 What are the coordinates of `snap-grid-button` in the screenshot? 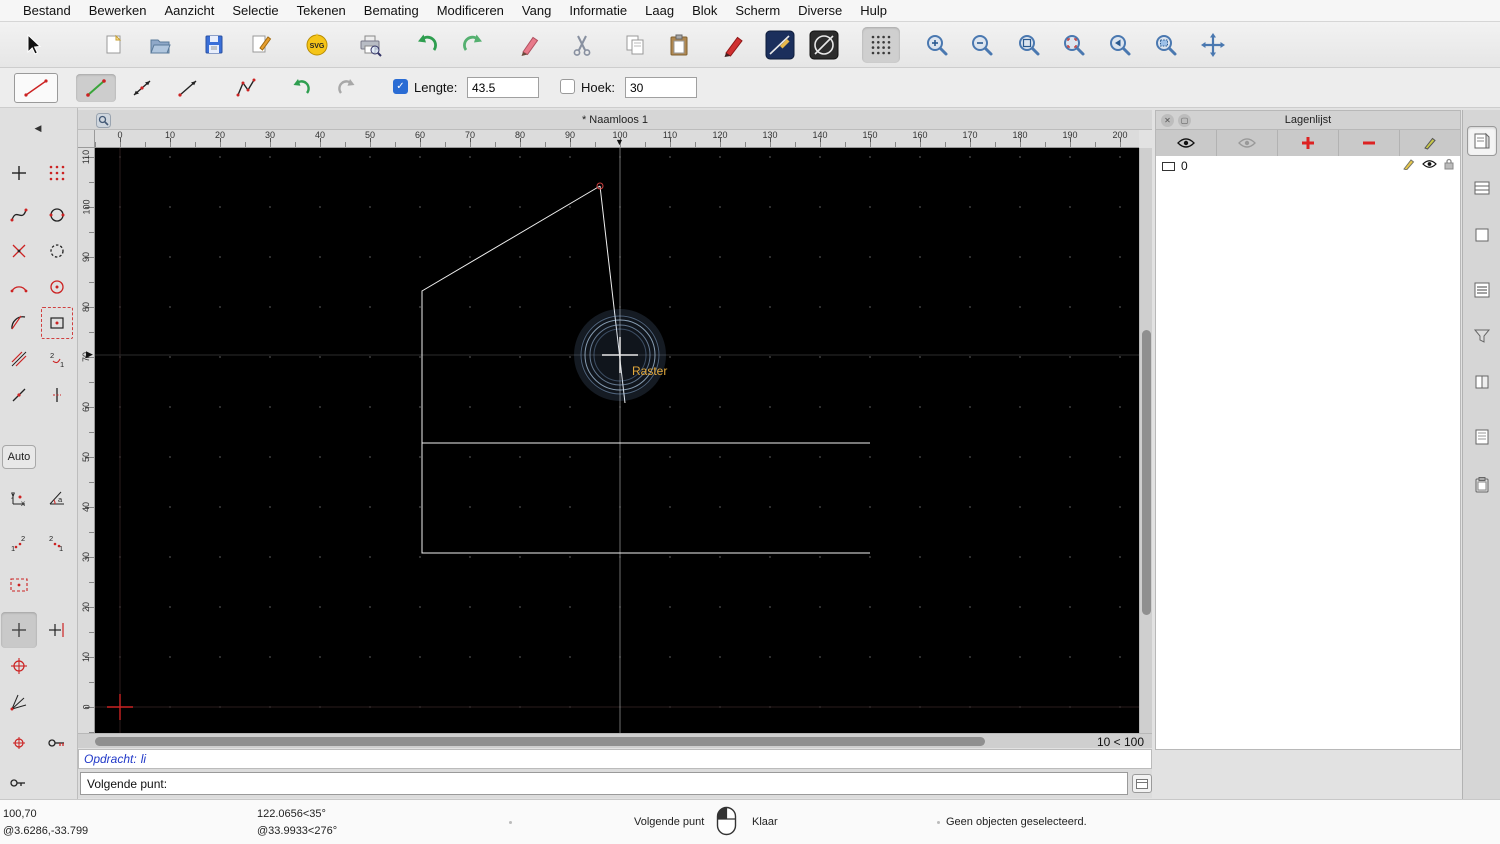 It's located at (57, 630).